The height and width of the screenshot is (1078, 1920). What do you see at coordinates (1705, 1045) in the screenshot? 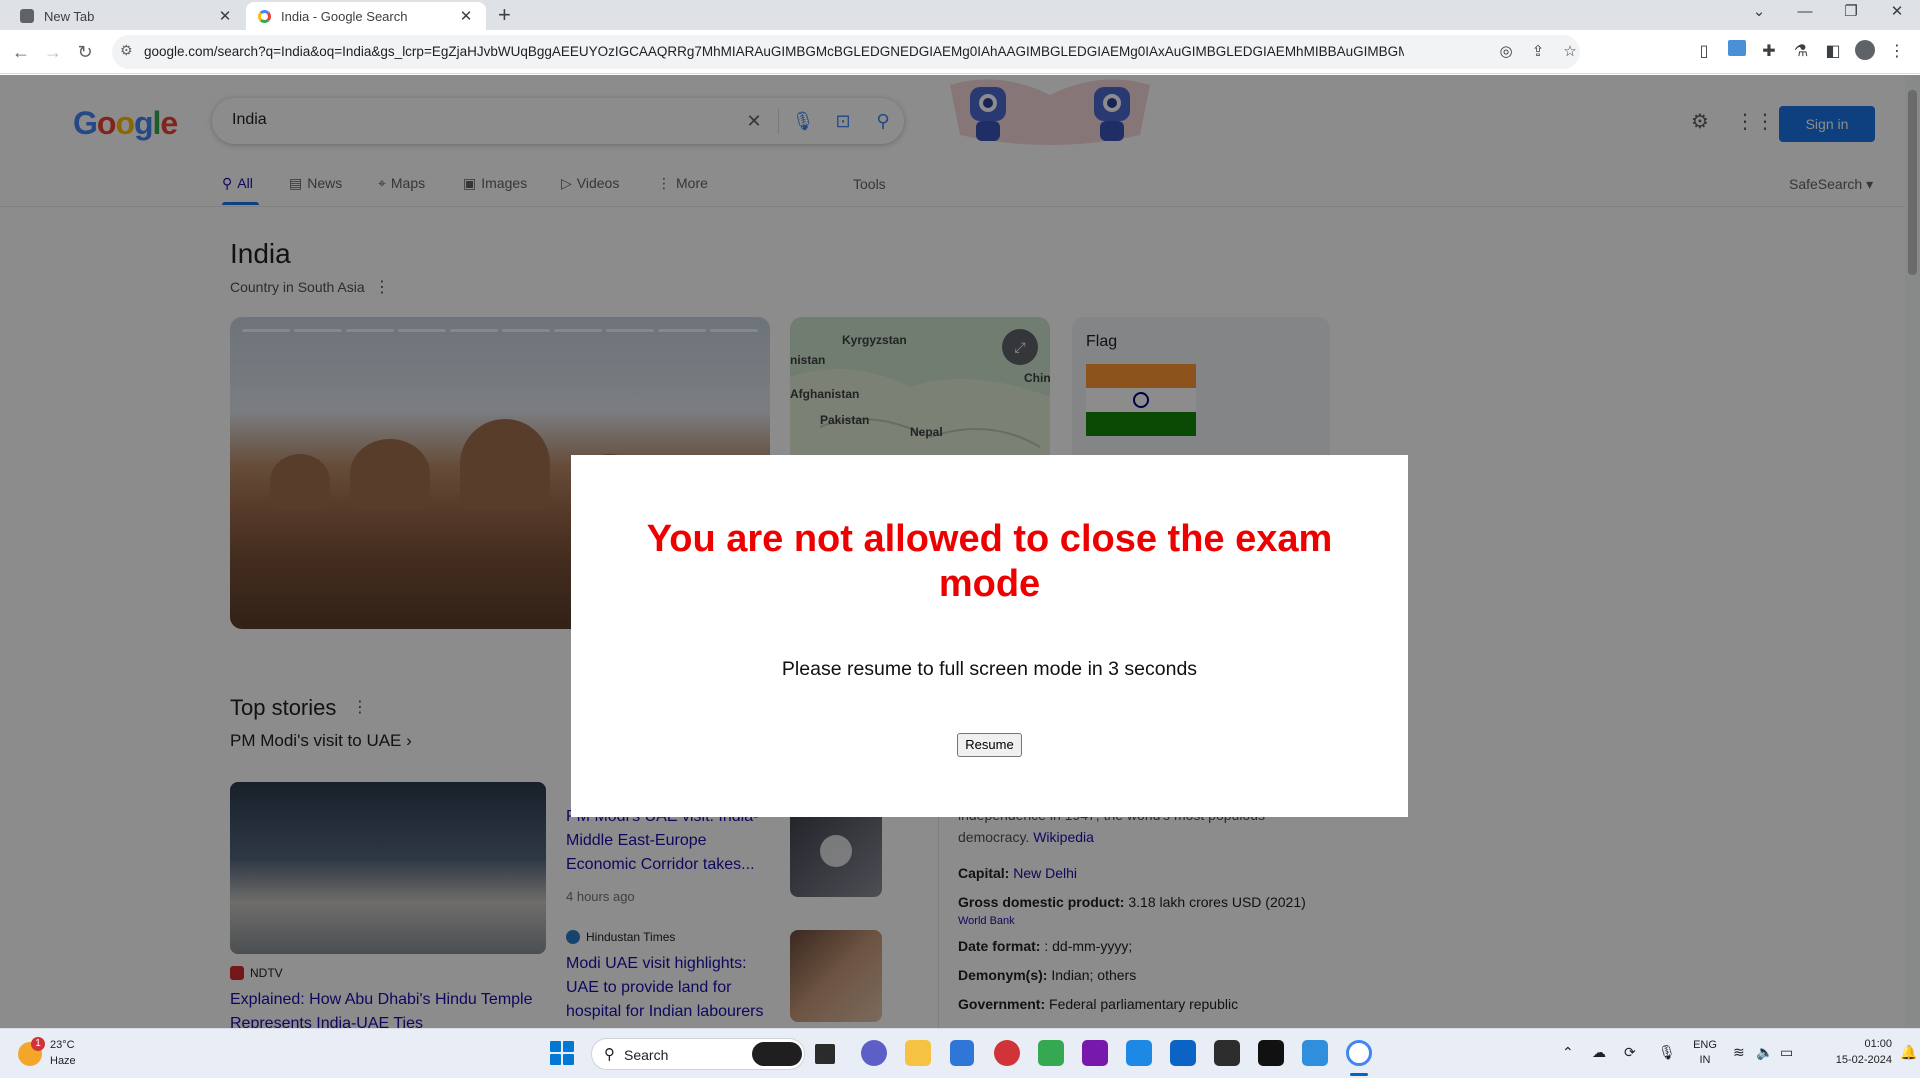
I see `language-indicator: ENG` at bounding box center [1705, 1045].